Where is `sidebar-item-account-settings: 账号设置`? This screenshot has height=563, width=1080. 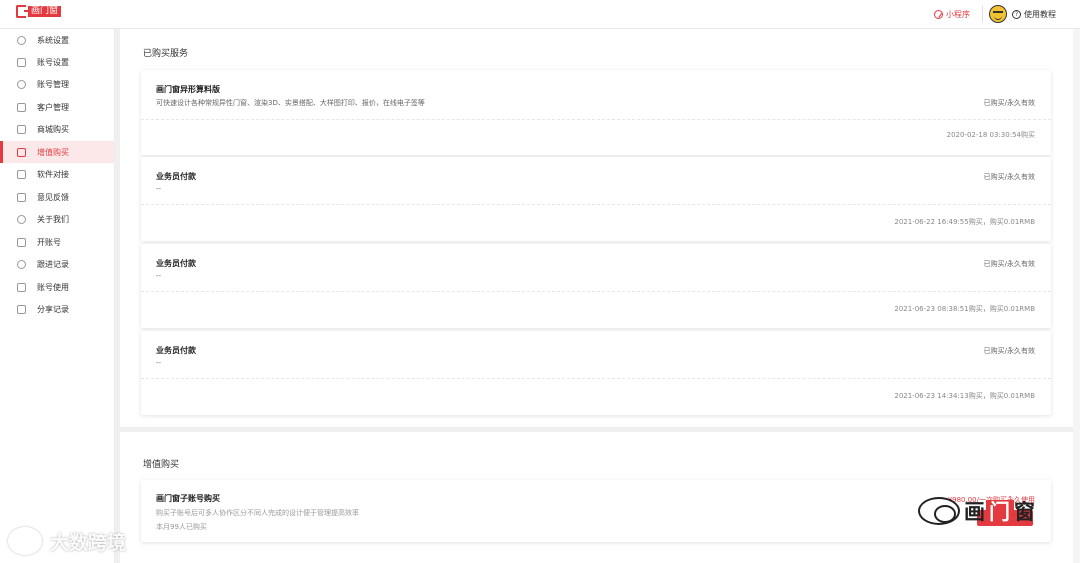
sidebar-item-account-settings: 账号设置 is located at coordinates (57, 62).